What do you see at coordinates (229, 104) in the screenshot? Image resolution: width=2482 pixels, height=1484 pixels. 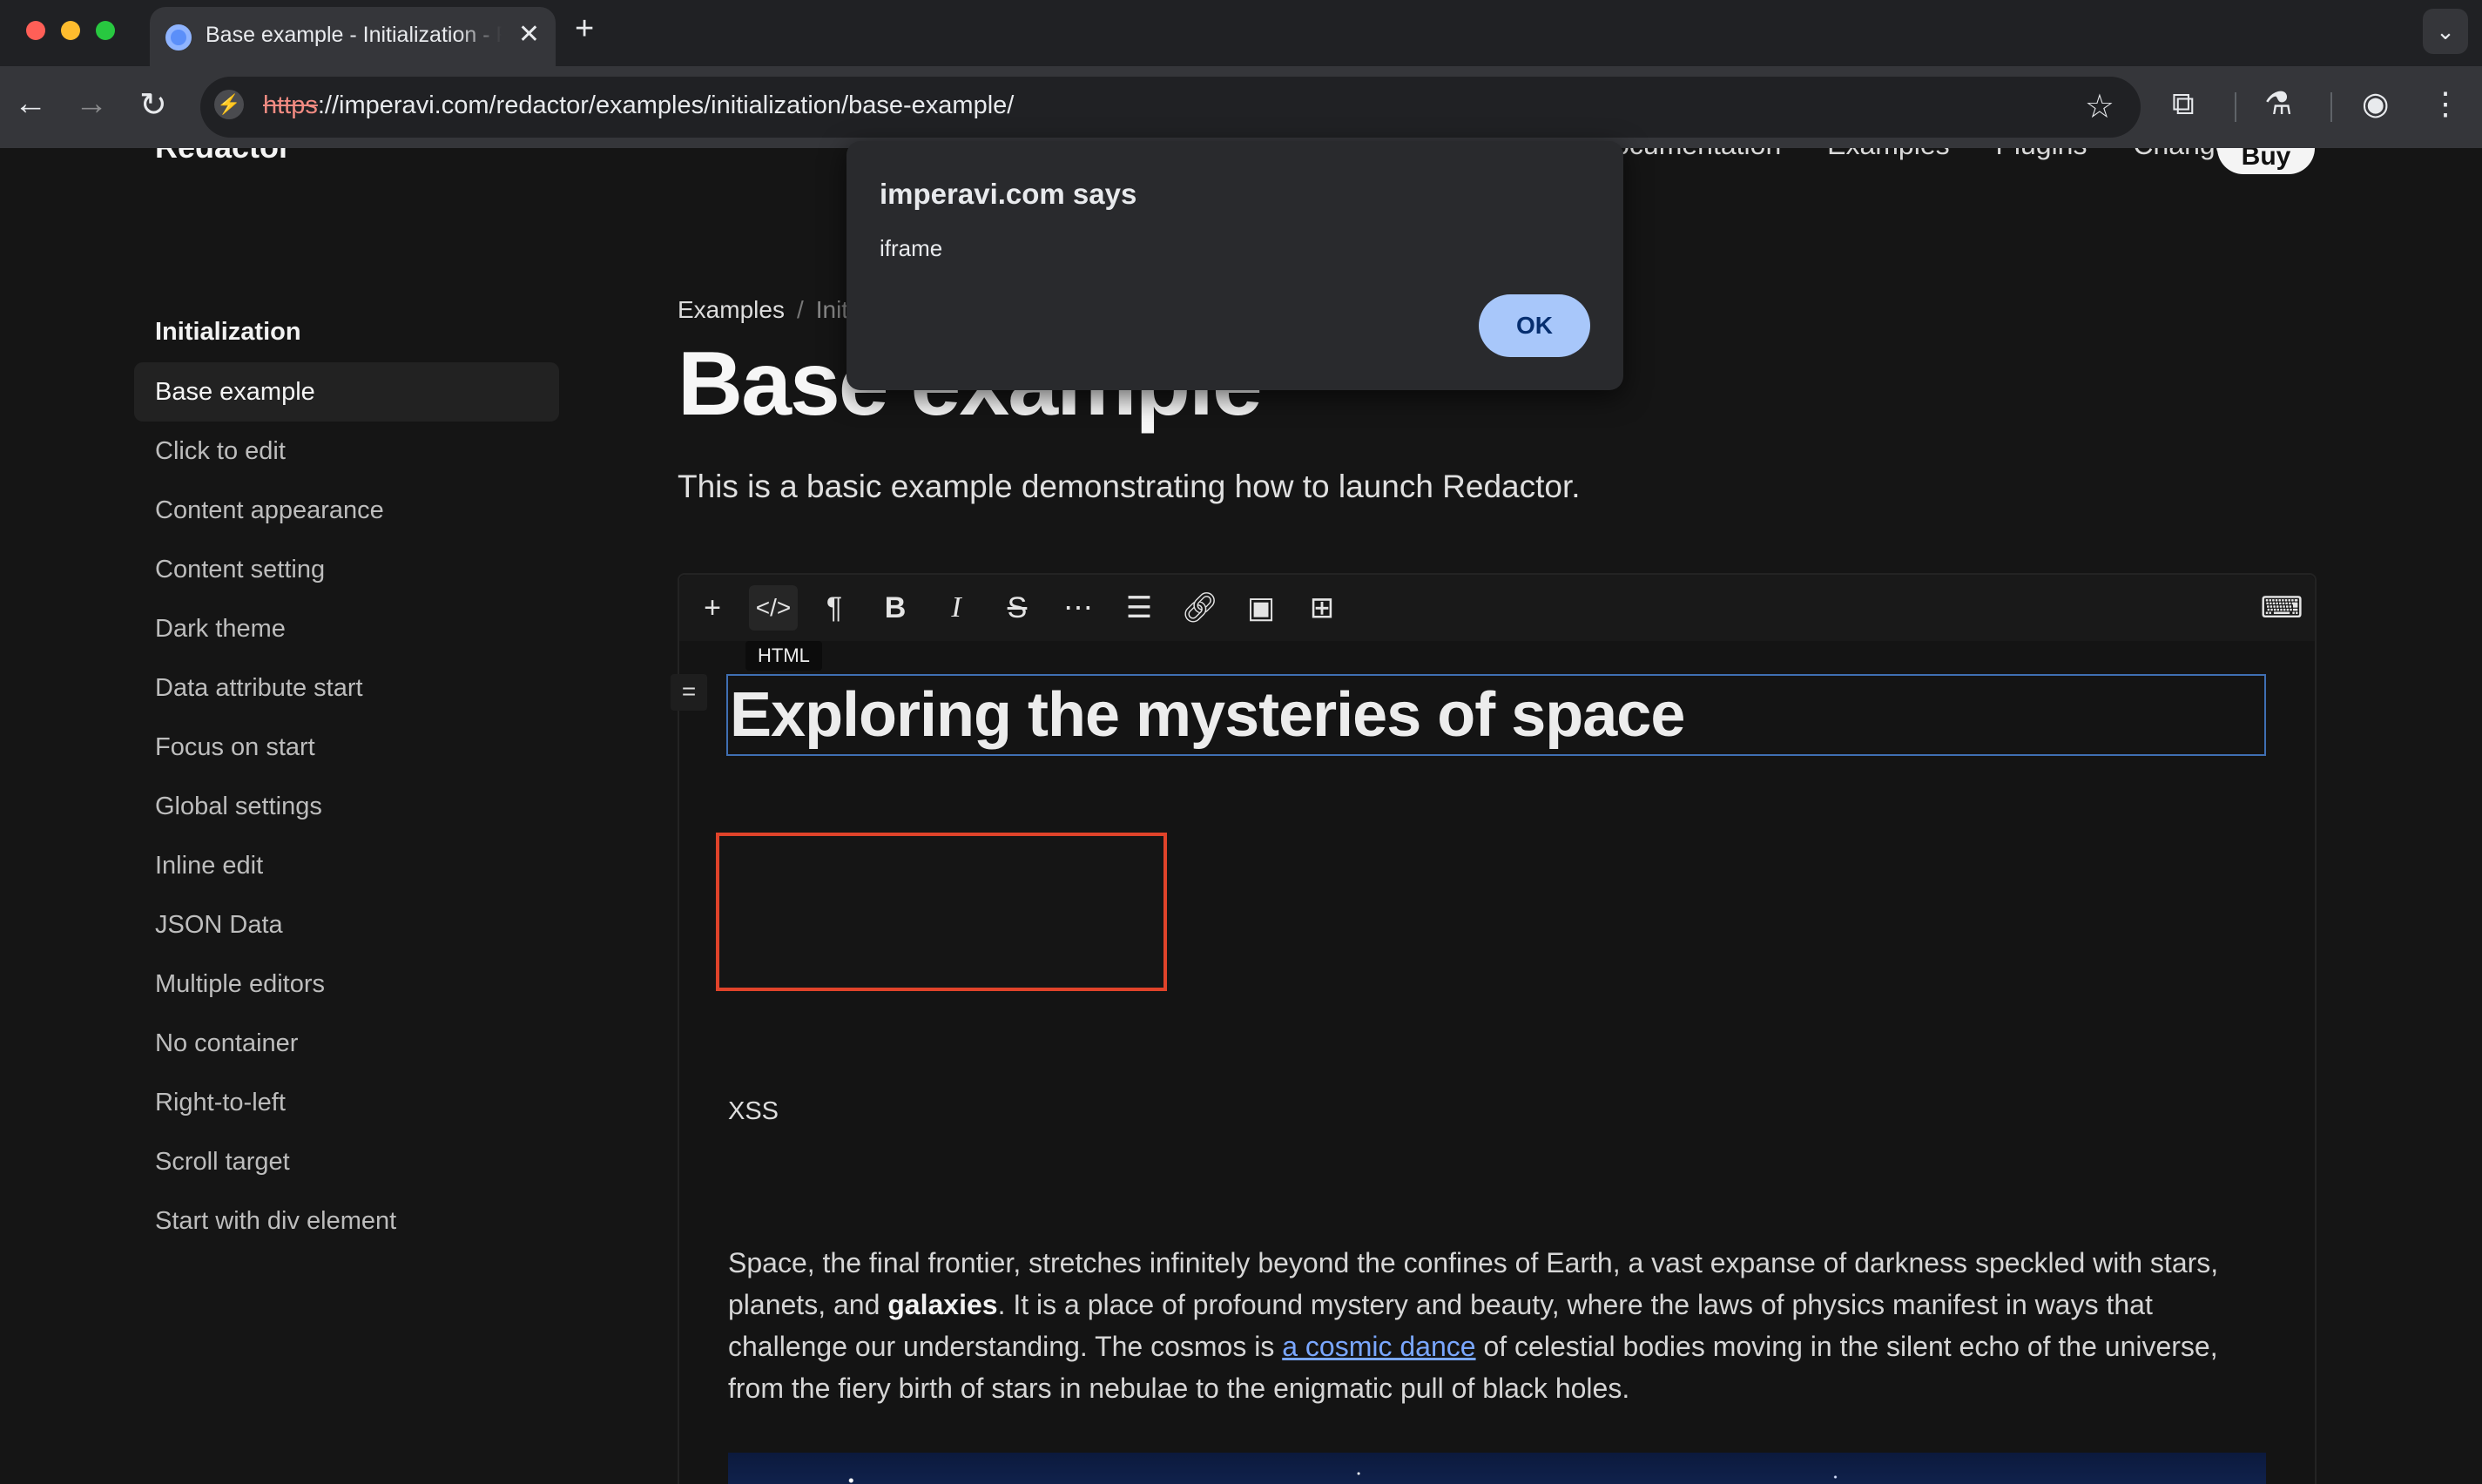 I see `site-info-icon: ⚡` at bounding box center [229, 104].